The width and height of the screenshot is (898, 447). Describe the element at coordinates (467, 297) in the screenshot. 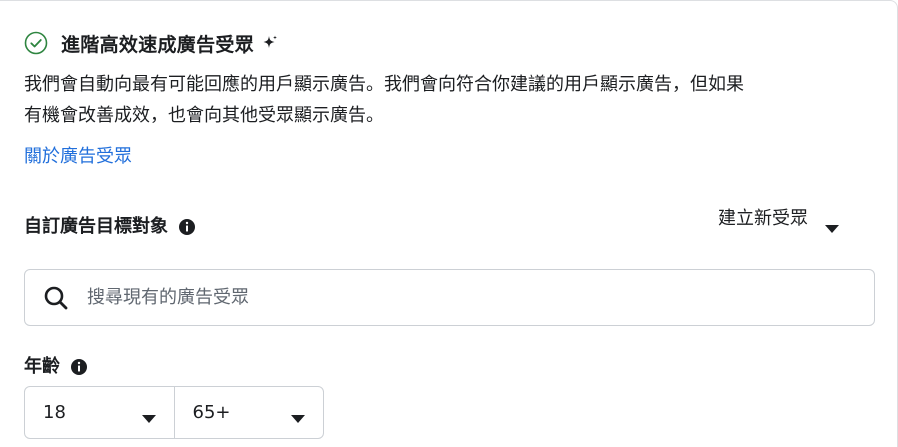

I see `search-input` at that location.